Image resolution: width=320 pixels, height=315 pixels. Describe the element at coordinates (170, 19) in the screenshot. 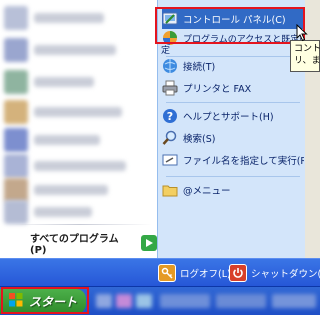

I see `control-panel-icon` at that location.